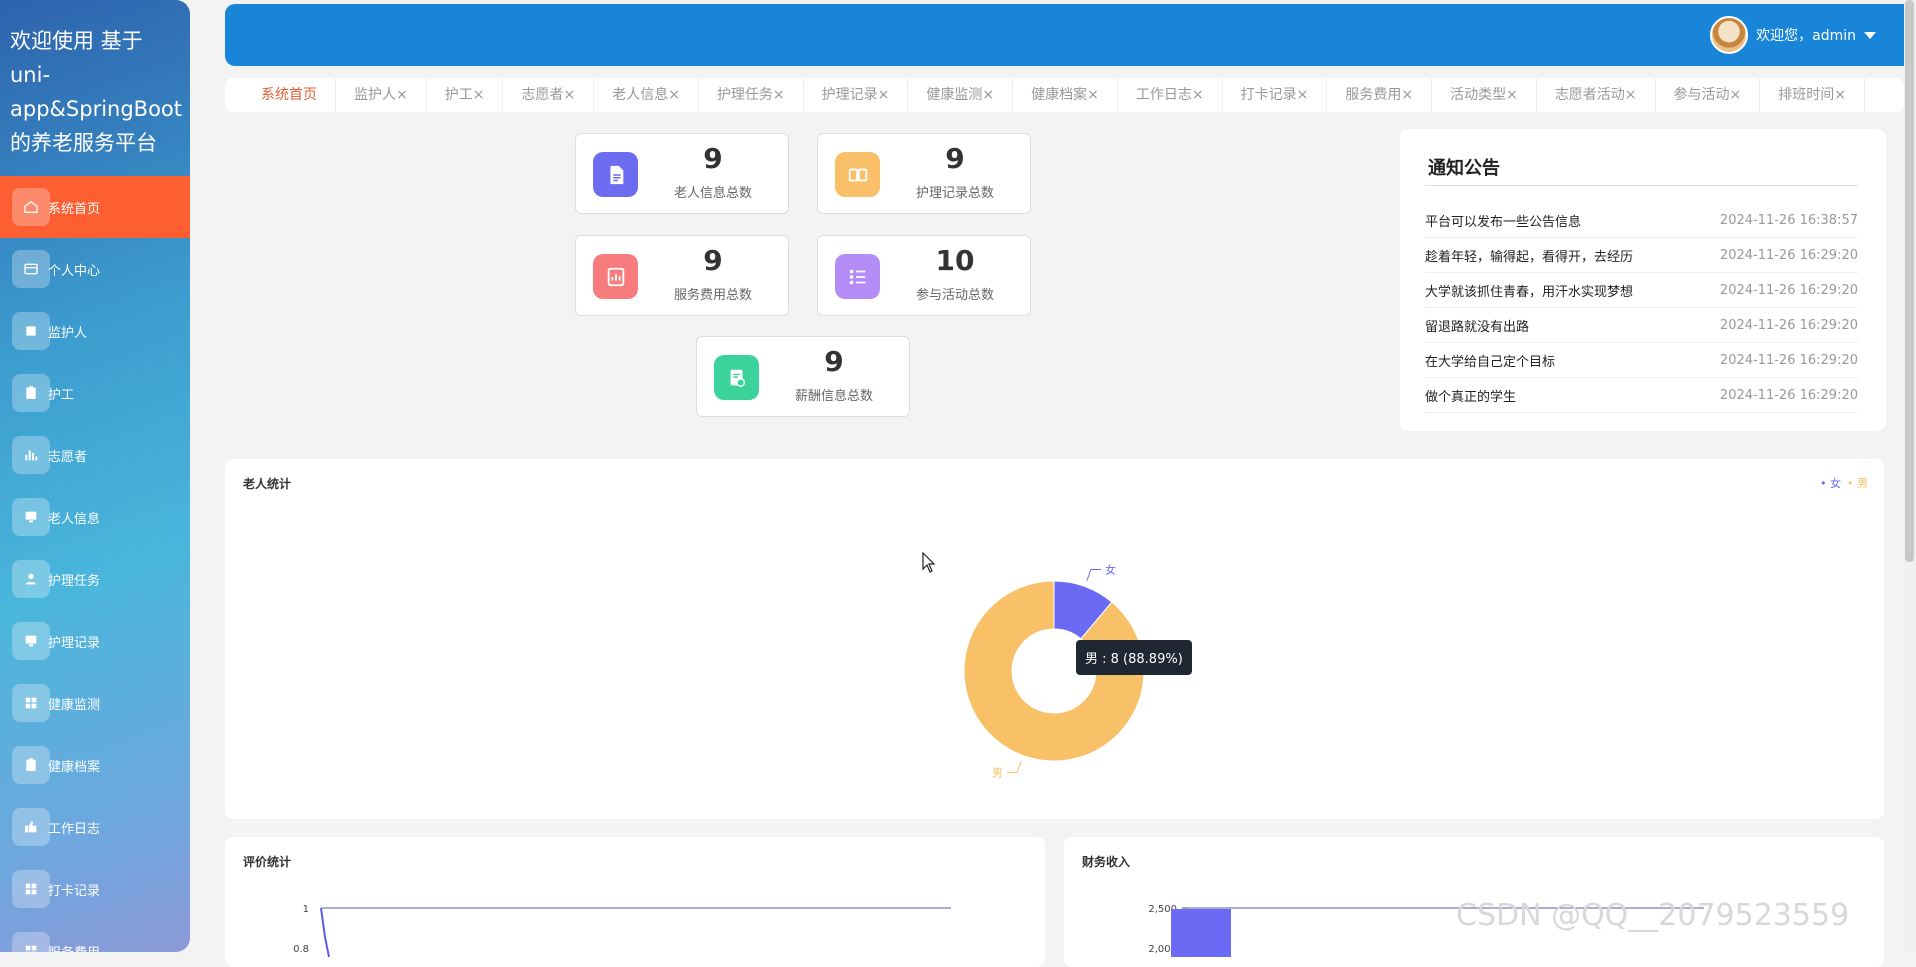  Describe the element at coordinates (74, 517) in the screenshot. I see `sidebar-item-label: 老人信息` at that location.